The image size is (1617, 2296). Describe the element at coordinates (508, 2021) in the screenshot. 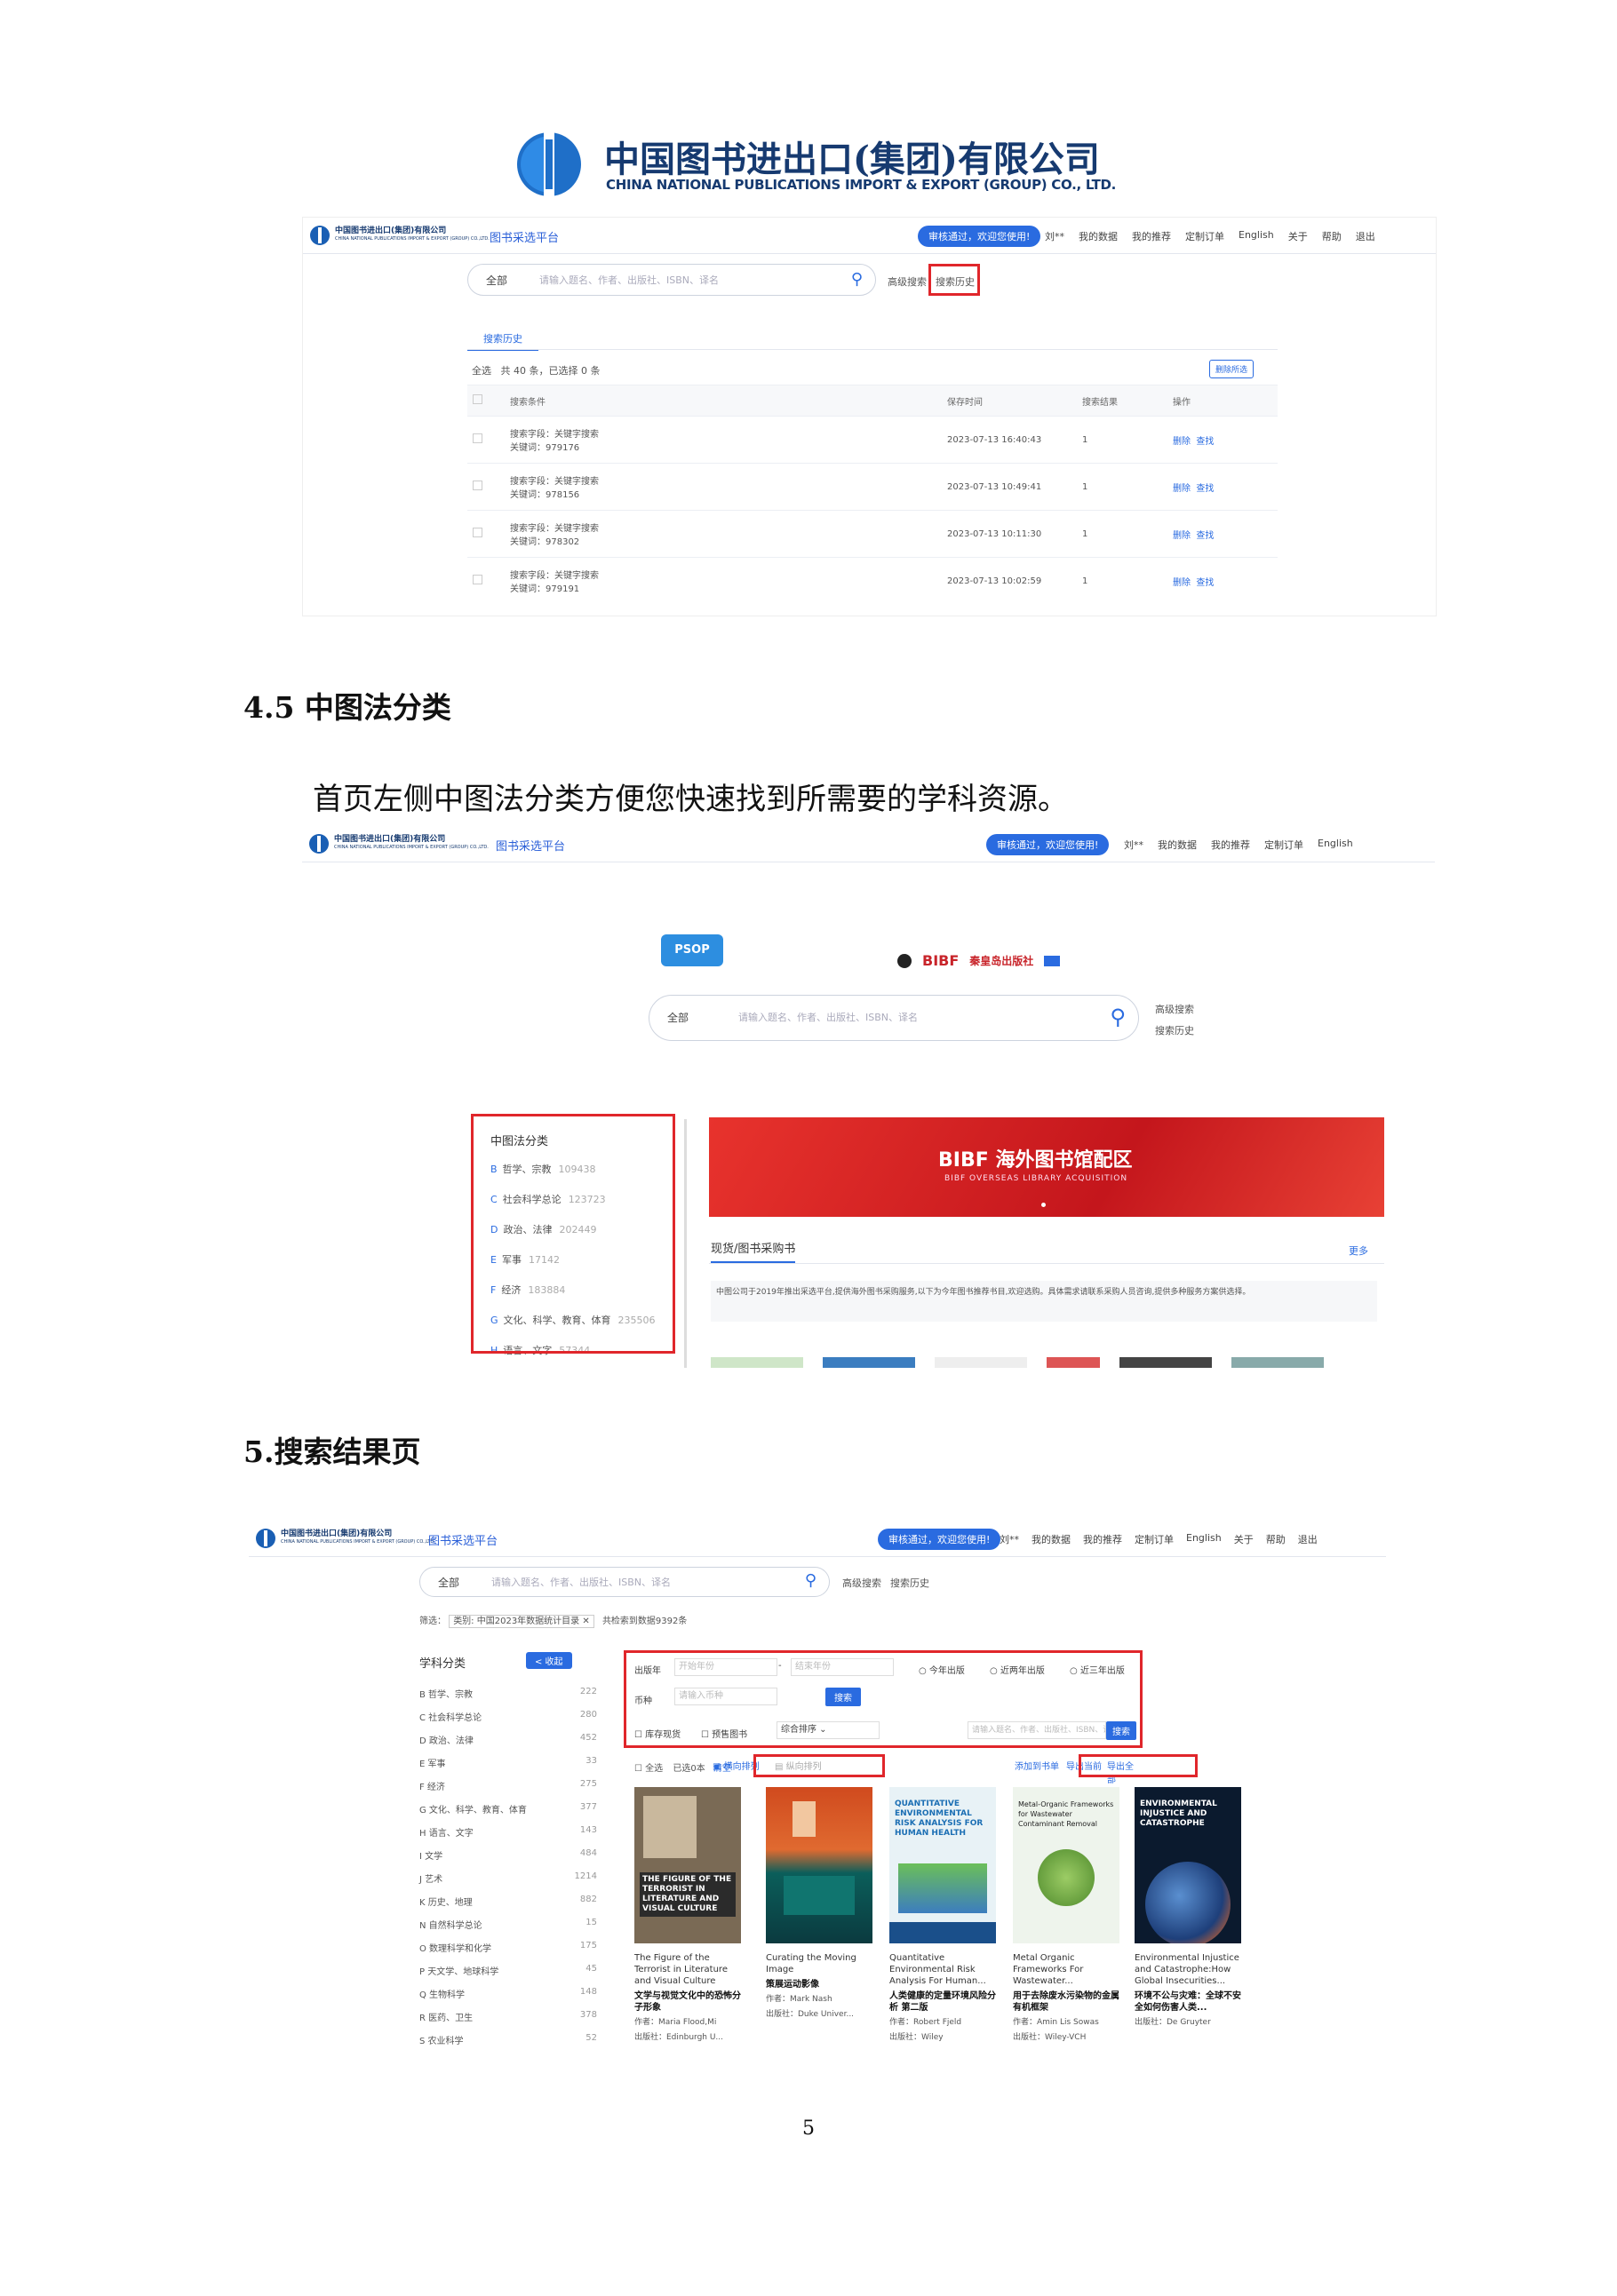

I see `subject-item: R 医药、卫生 378` at that location.